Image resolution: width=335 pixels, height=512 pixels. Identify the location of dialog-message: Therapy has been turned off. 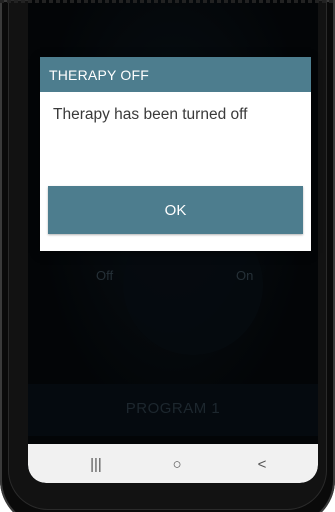
(150, 114).